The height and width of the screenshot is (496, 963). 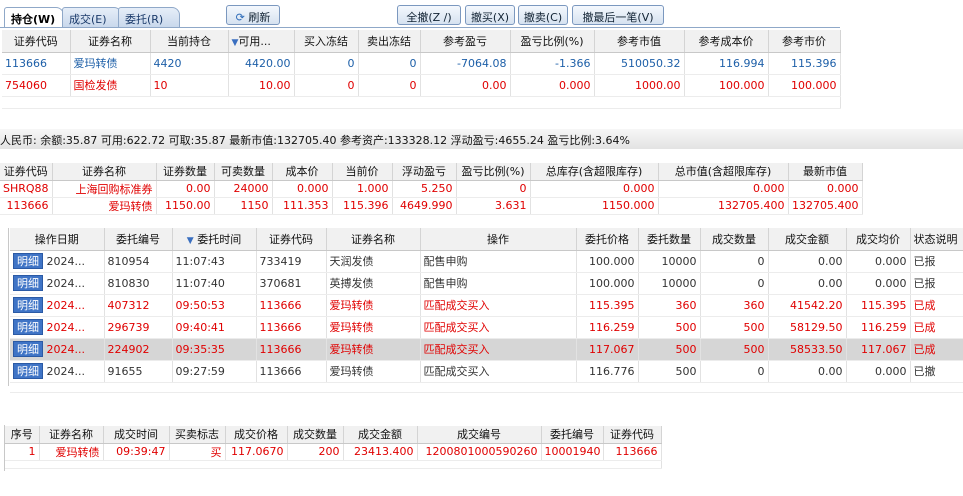 What do you see at coordinates (479, 435) in the screenshot?
I see `col-header: 成交编号` at bounding box center [479, 435].